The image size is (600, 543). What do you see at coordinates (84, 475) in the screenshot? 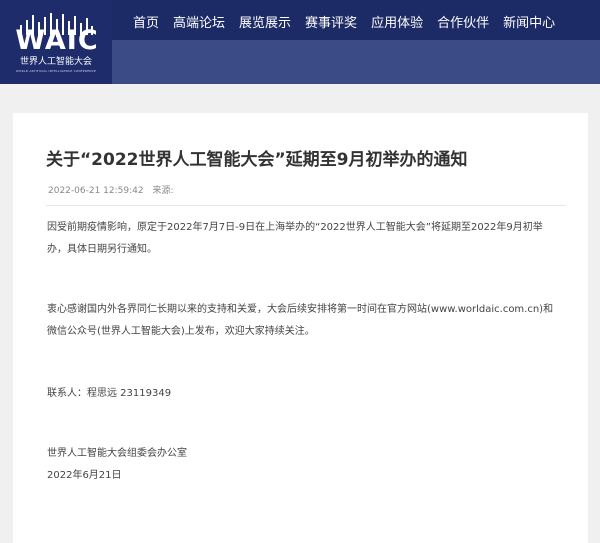
I see `article-date: 2022年6月21日` at bounding box center [84, 475].